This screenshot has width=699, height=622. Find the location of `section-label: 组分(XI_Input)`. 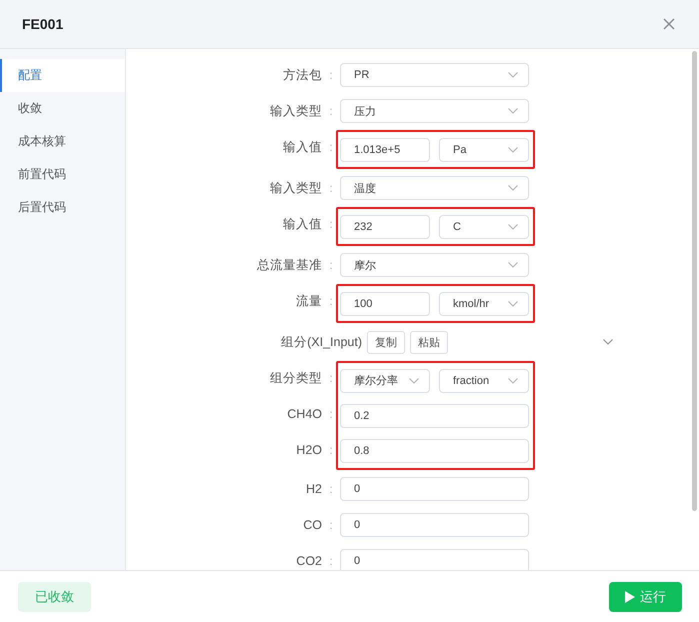

section-label: 组分(XI_Input) is located at coordinates (321, 342).